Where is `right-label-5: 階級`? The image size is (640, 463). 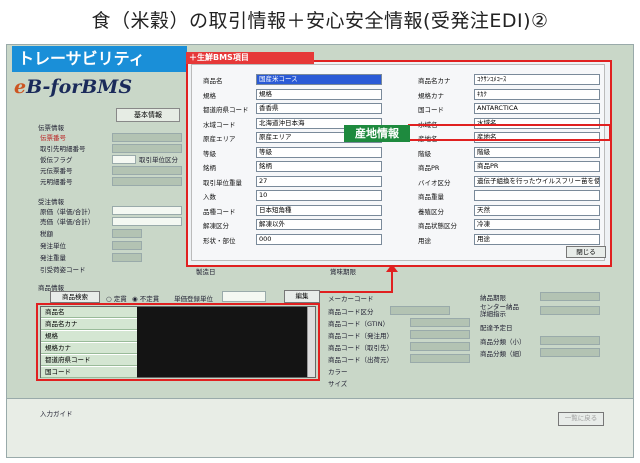
right-label-5: 階級 is located at coordinates (424, 153).